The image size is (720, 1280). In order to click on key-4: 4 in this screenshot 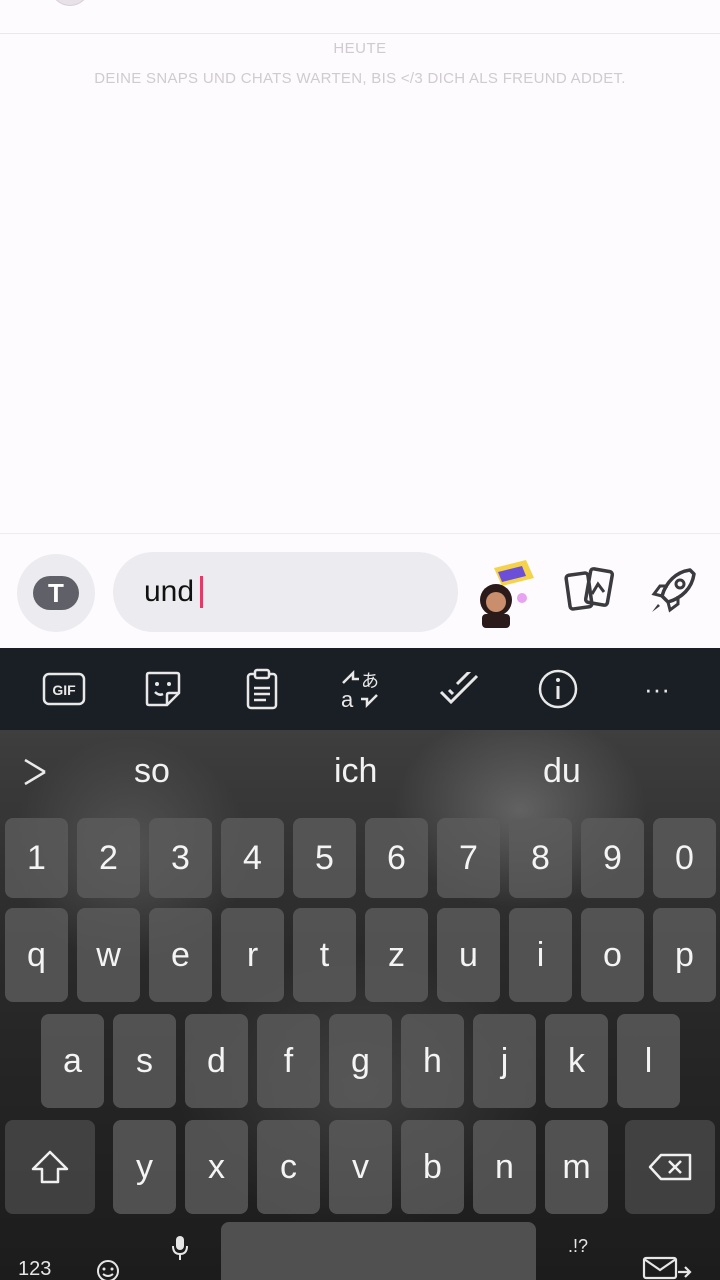, I will do `click(252, 858)`.